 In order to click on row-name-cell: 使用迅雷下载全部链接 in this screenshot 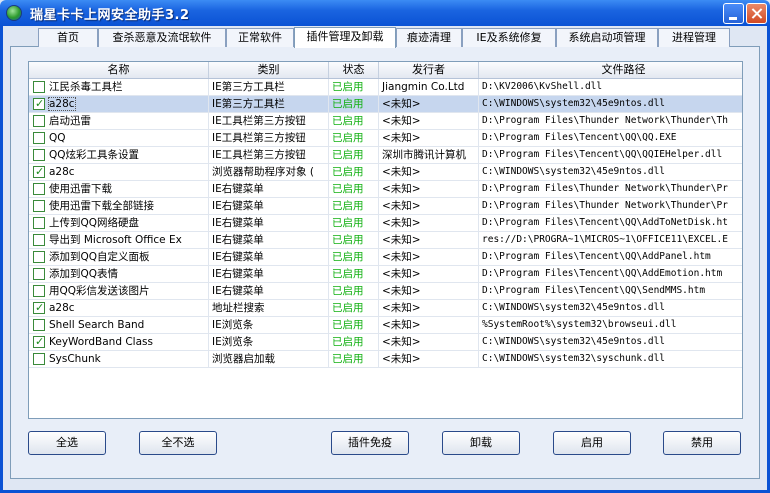, I will do `click(119, 206)`.